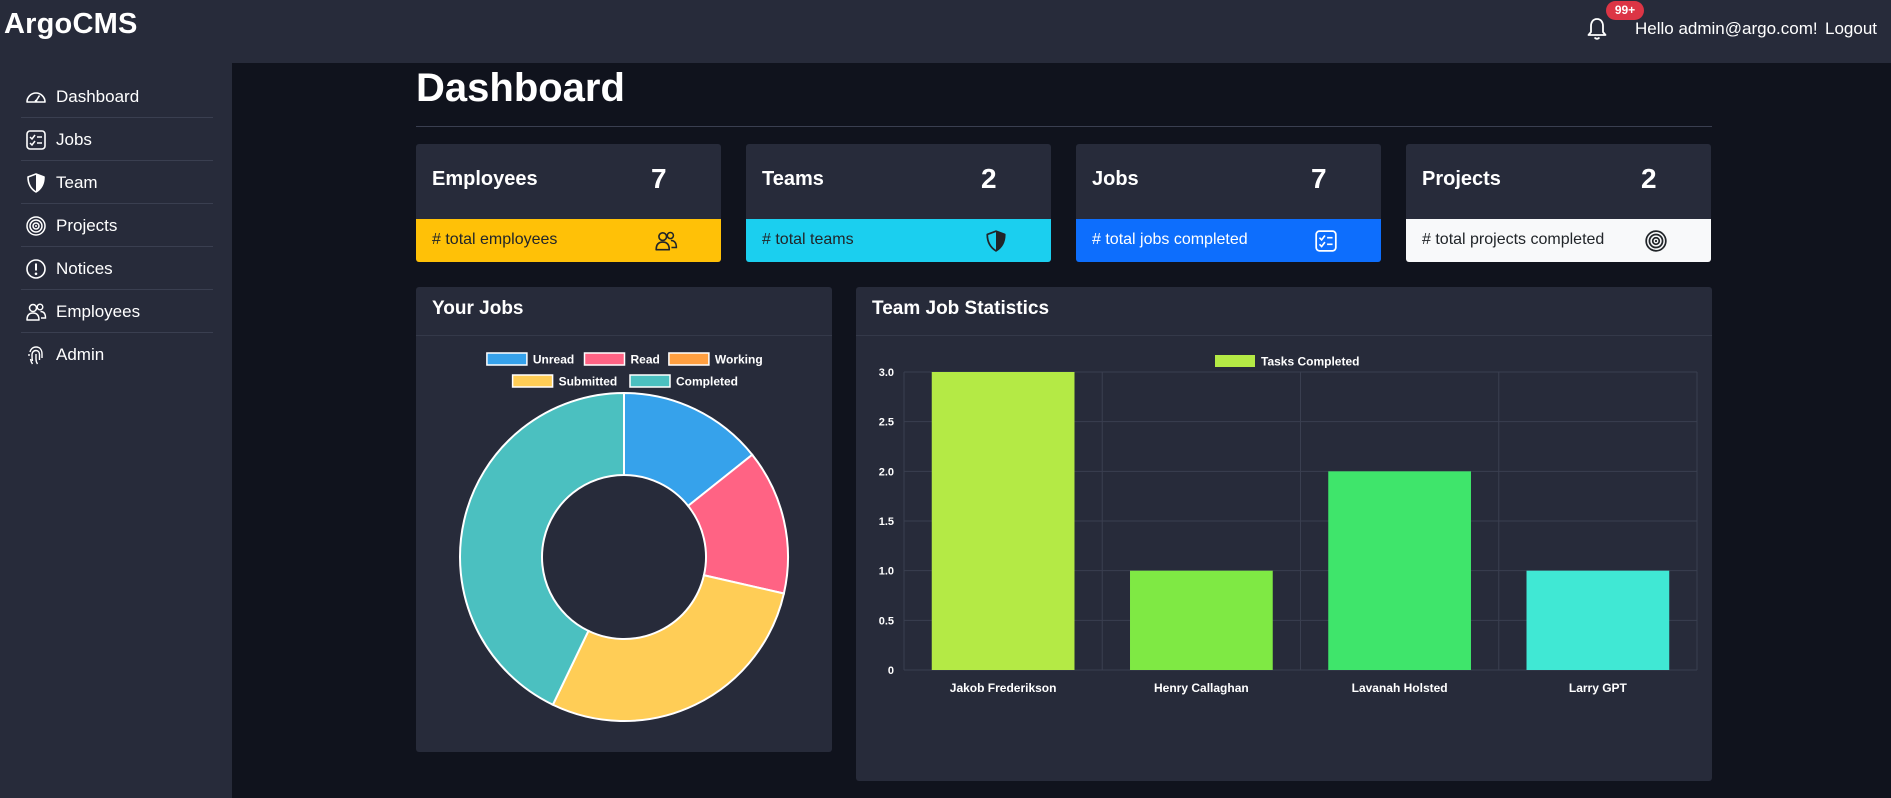 The height and width of the screenshot is (798, 1891). I want to click on stat-card-projects: Projects 2 # total projects completed, so click(1558, 203).